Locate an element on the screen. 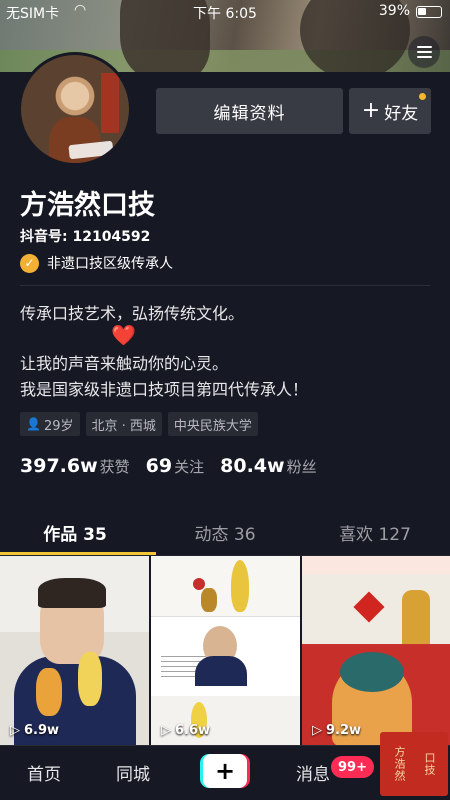 The width and height of the screenshot is (450, 800). tag-location-label: 北京 · 西城 is located at coordinates (123, 426).